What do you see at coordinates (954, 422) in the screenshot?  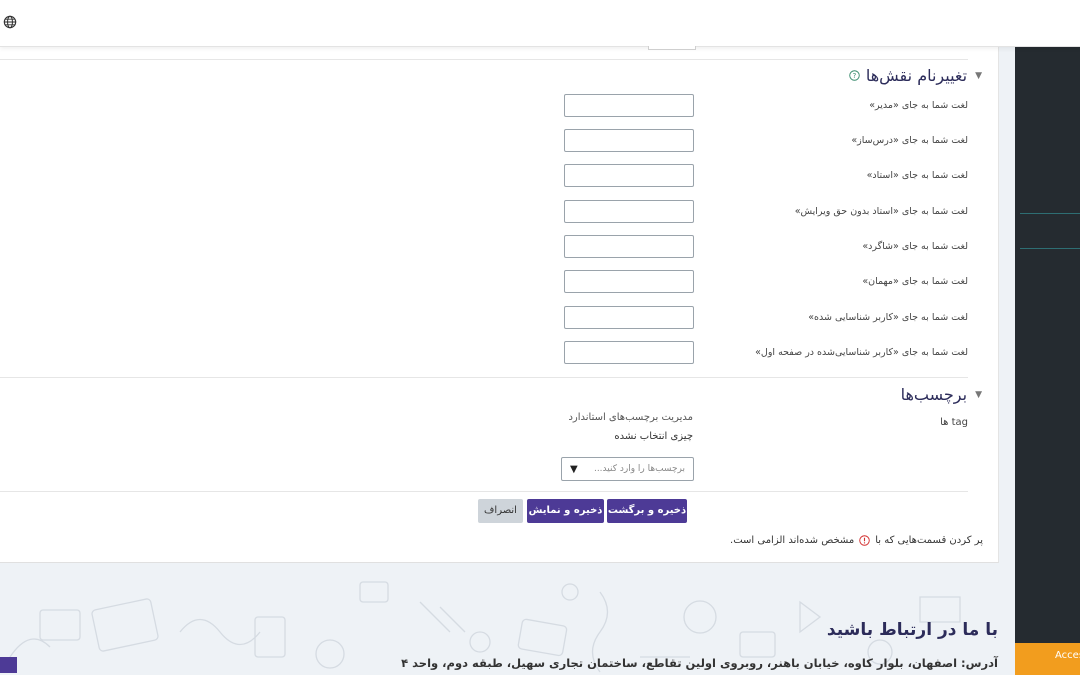 I see `tags-field-label: tag ها` at bounding box center [954, 422].